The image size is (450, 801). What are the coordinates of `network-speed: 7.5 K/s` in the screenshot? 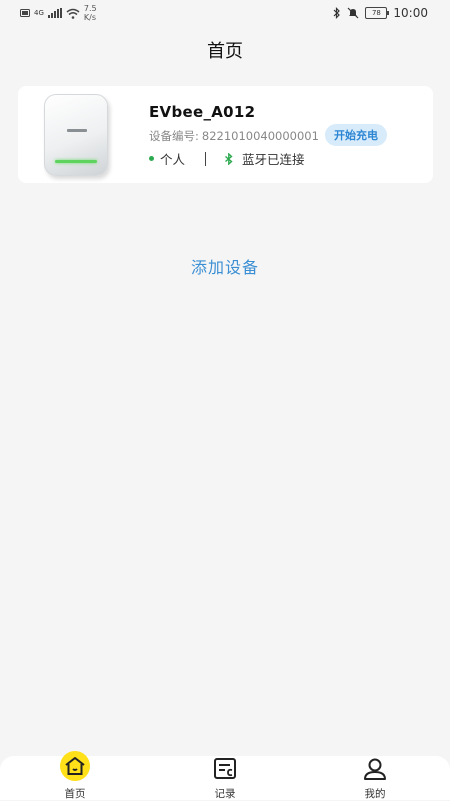 It's located at (90, 13).